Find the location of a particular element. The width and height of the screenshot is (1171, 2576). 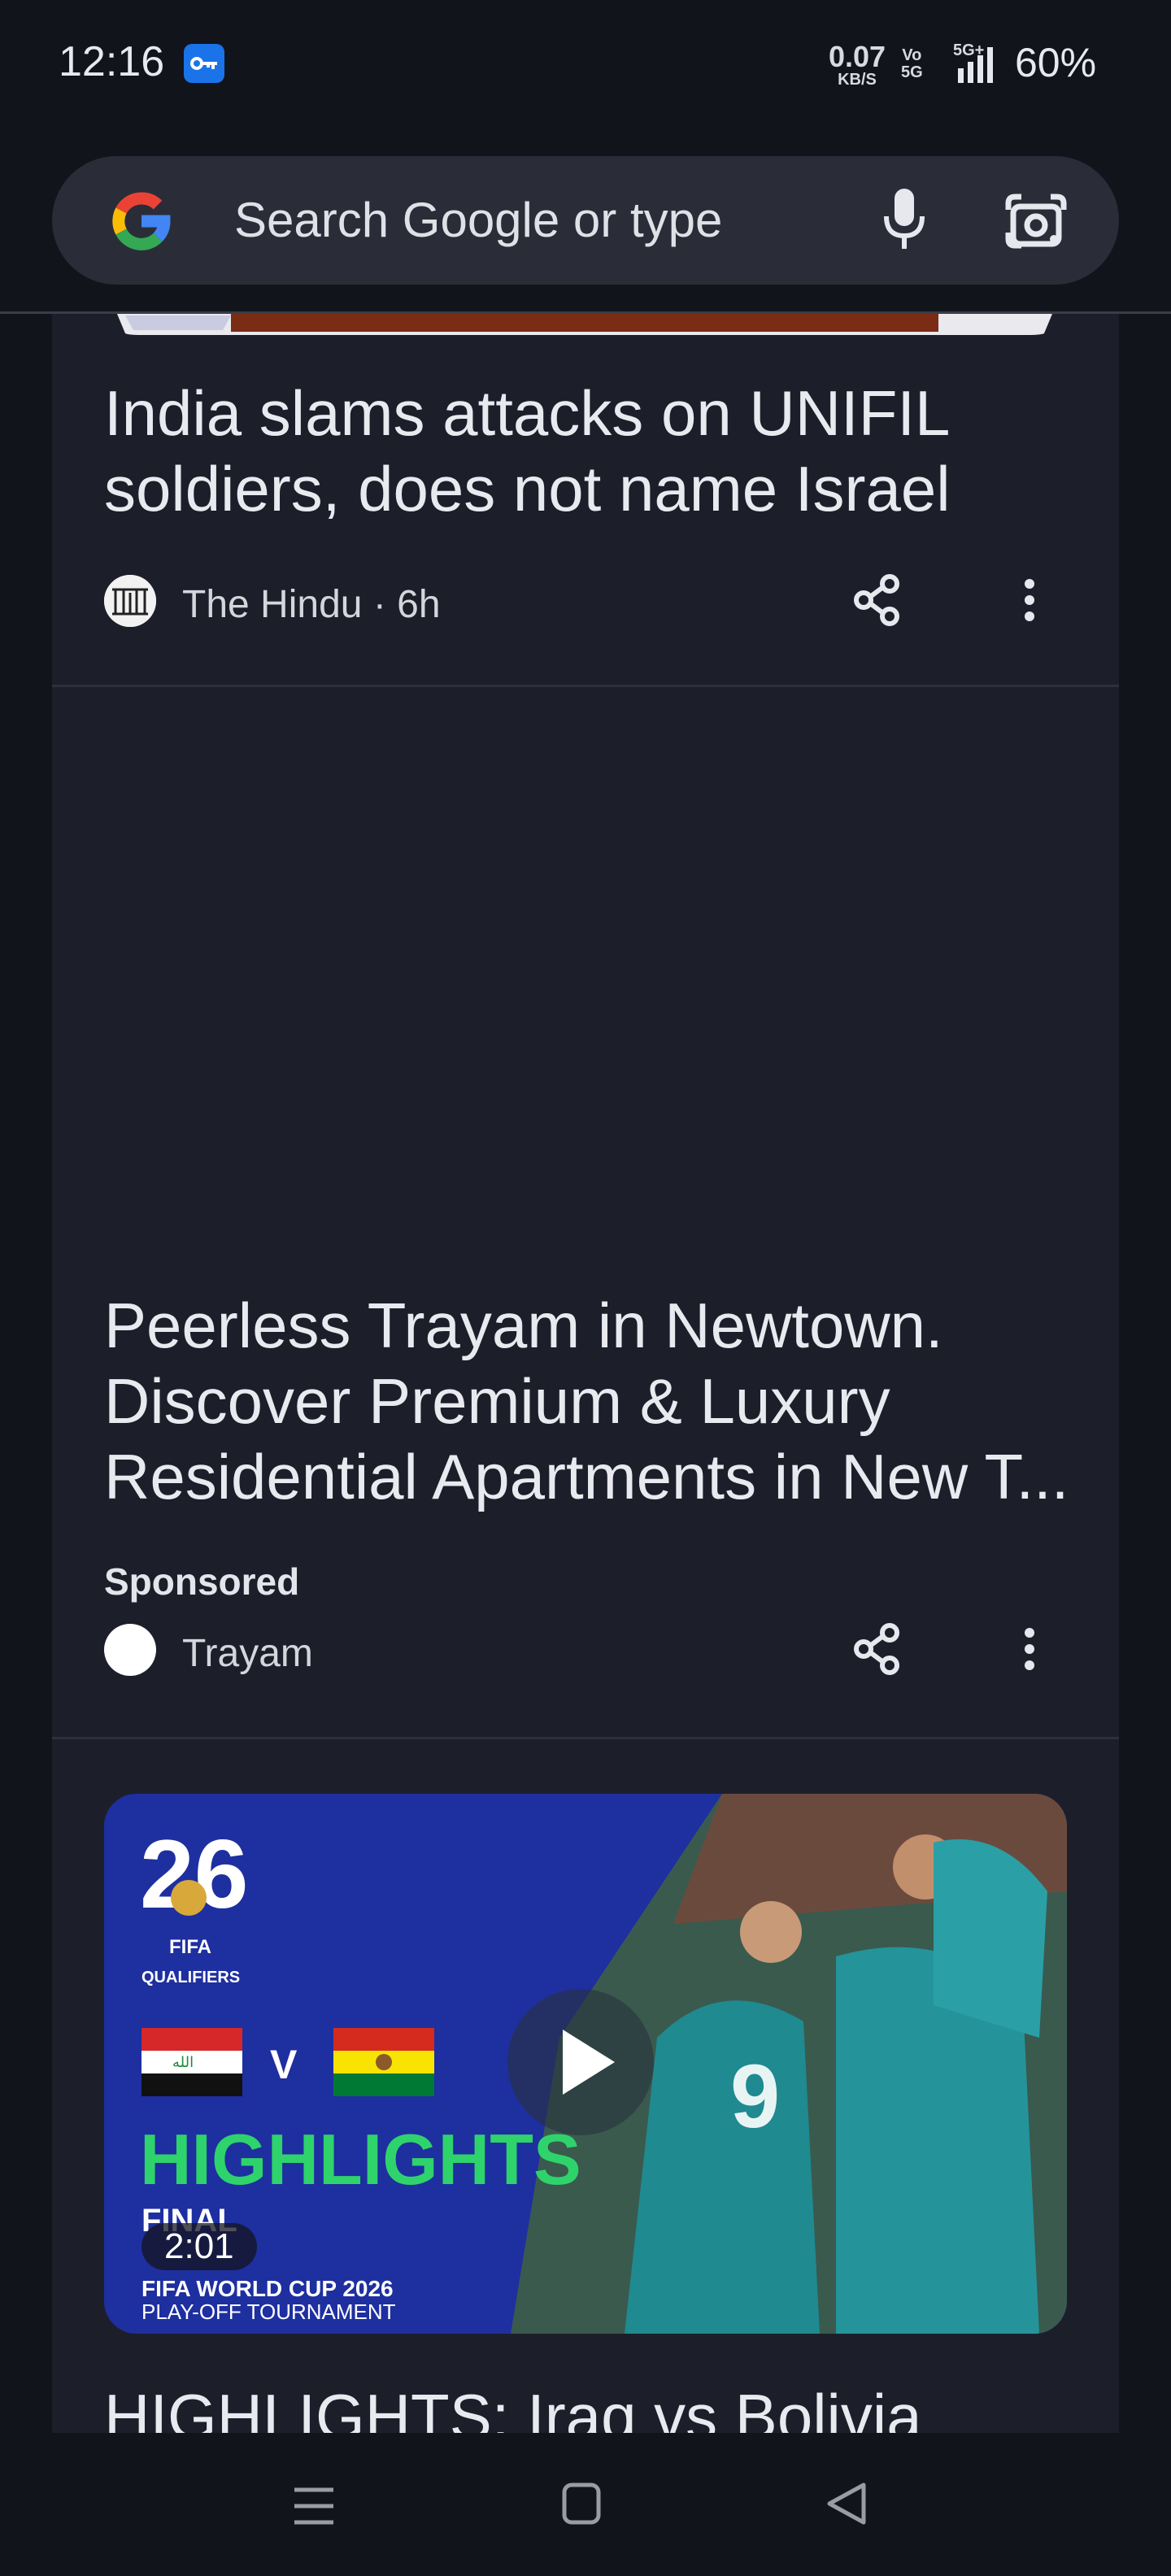

system-nav-bar is located at coordinates (585, 2505).